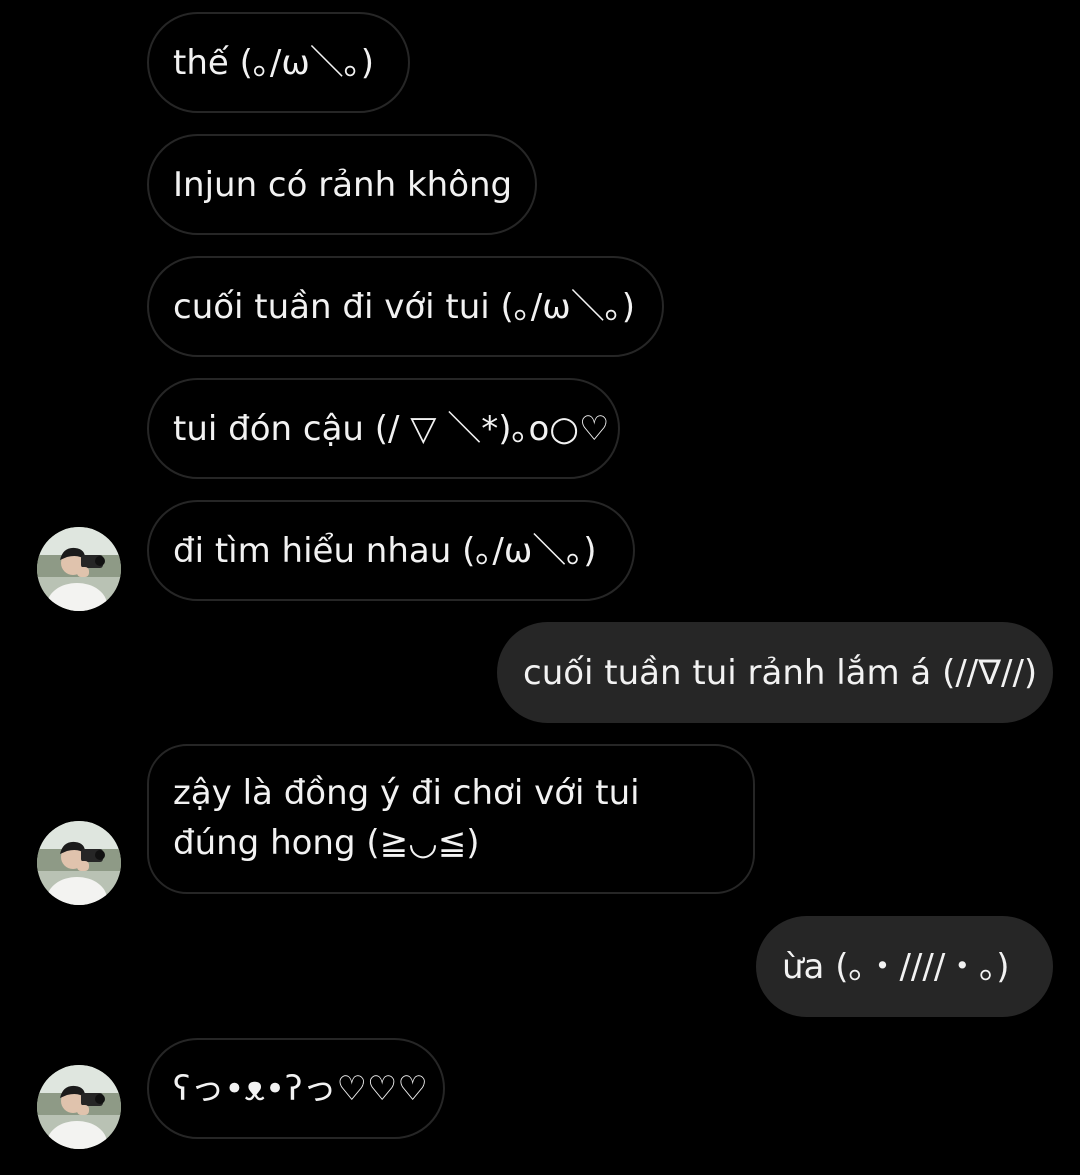  I want to click on message-text: ừa (｡・////・｡), so click(896, 966).